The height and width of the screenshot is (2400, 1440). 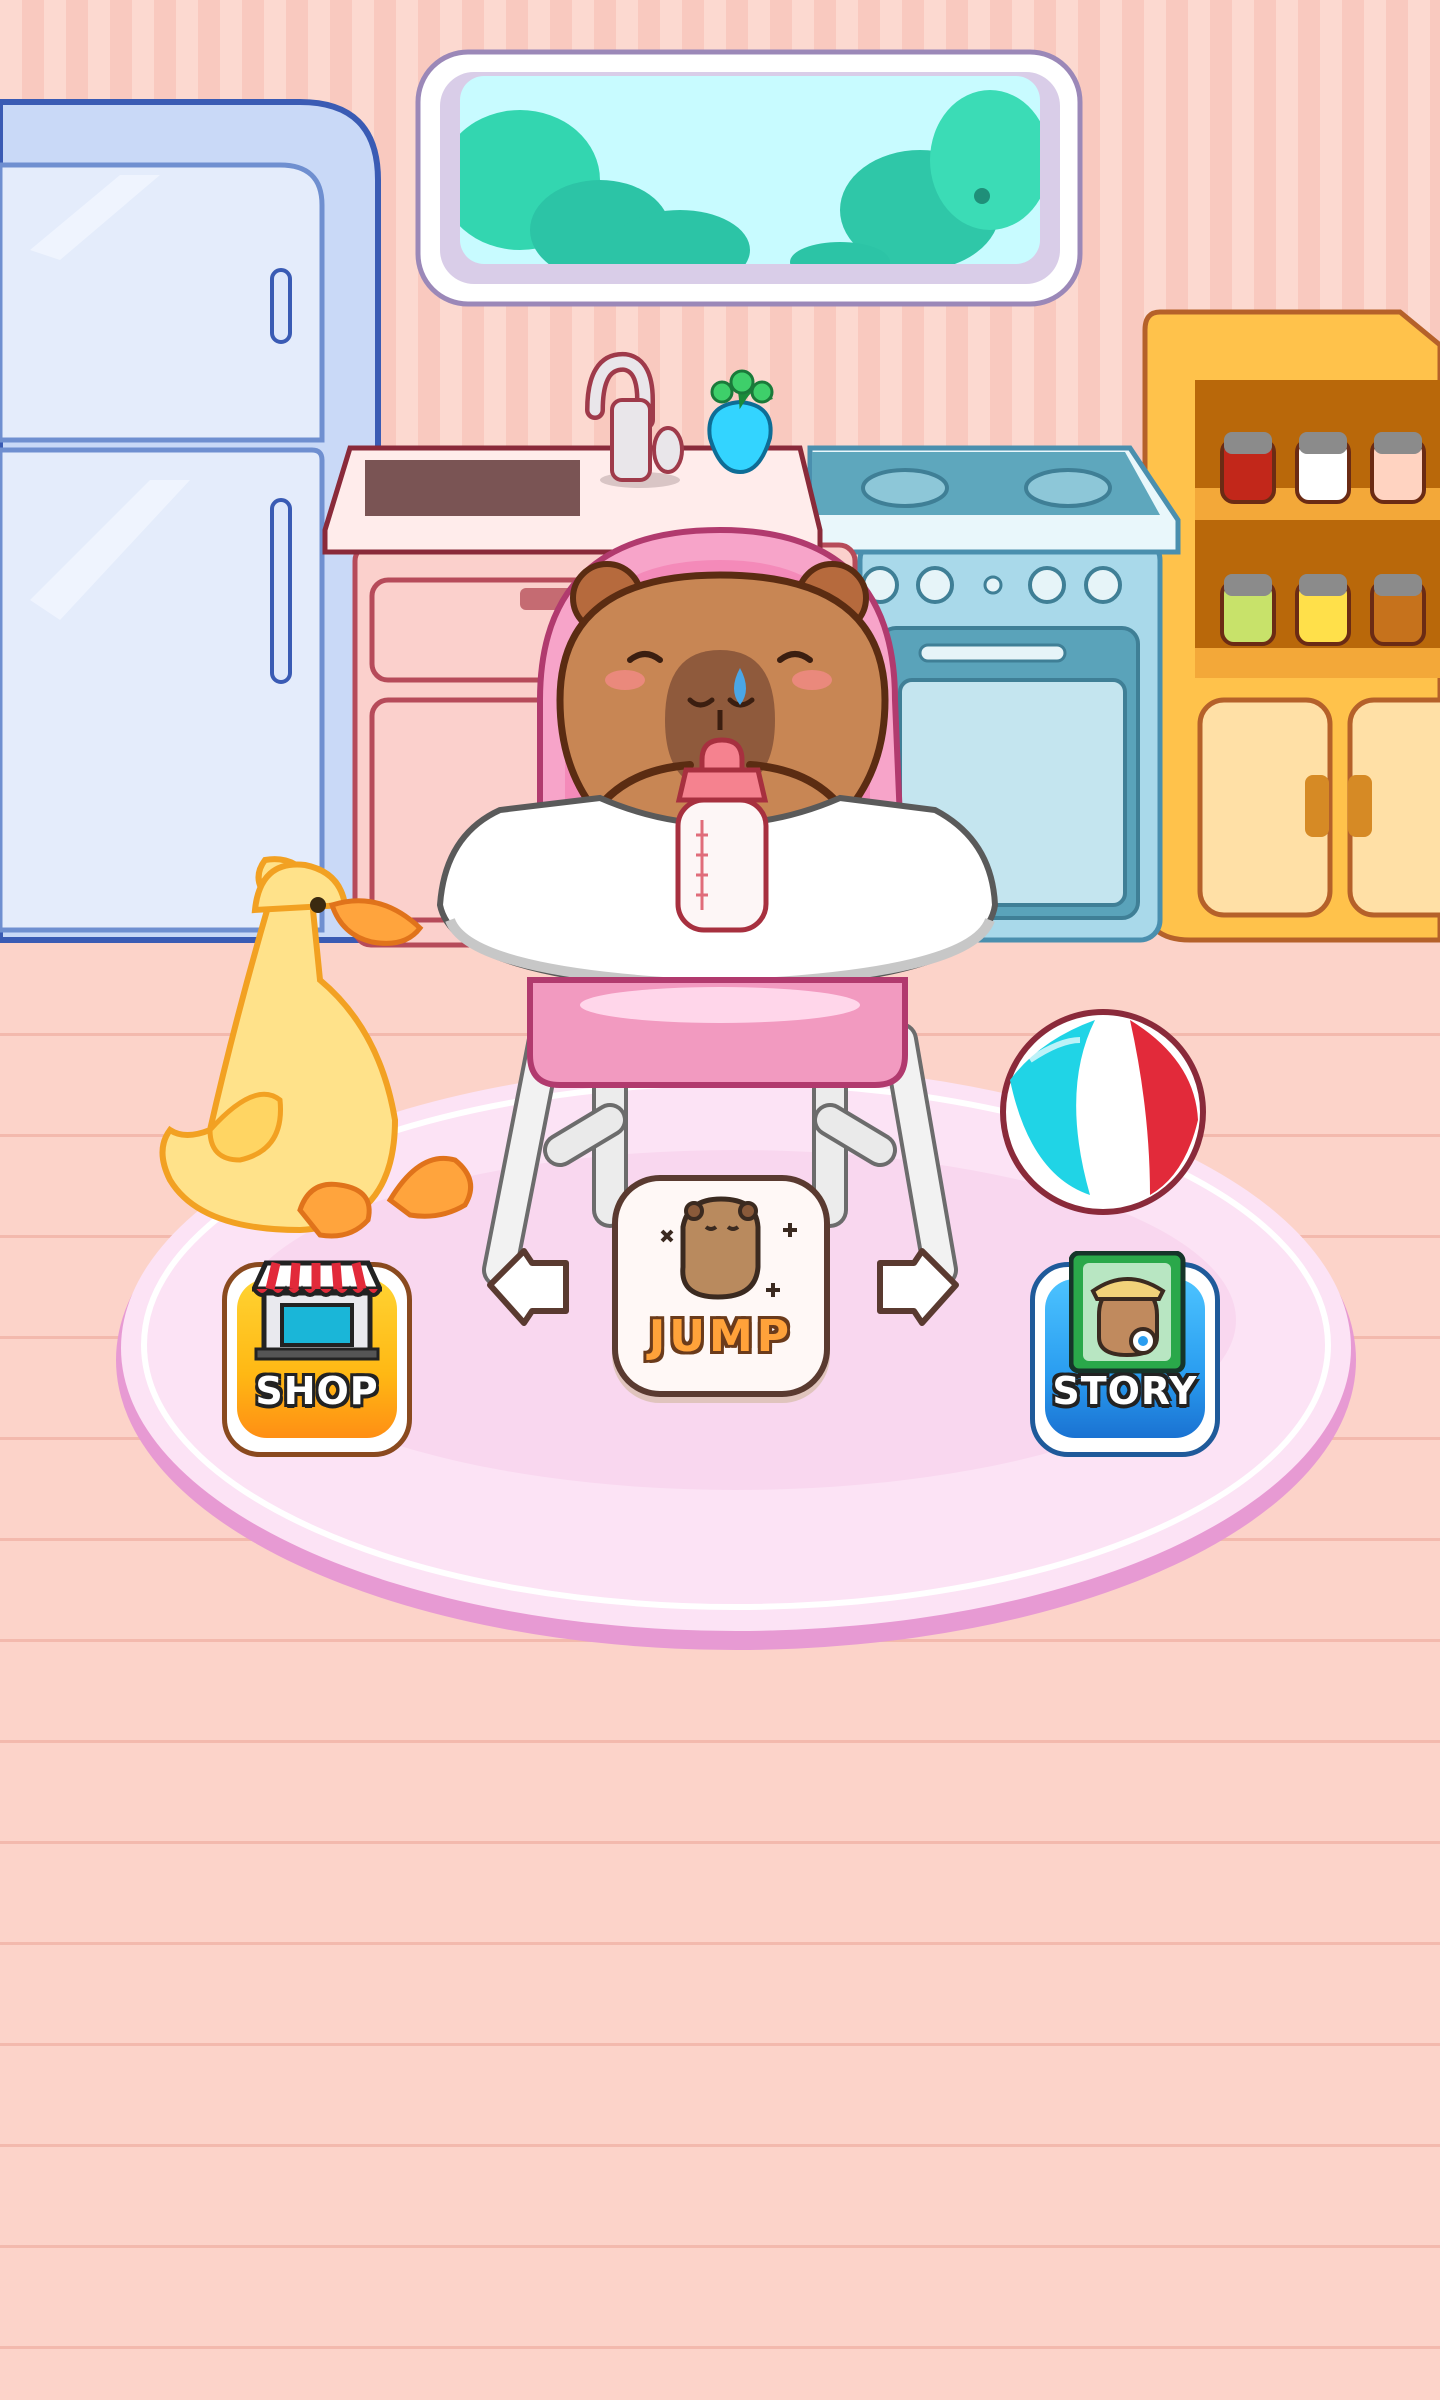 I want to click on story-label: STORY, so click(x=1125, y=1391).